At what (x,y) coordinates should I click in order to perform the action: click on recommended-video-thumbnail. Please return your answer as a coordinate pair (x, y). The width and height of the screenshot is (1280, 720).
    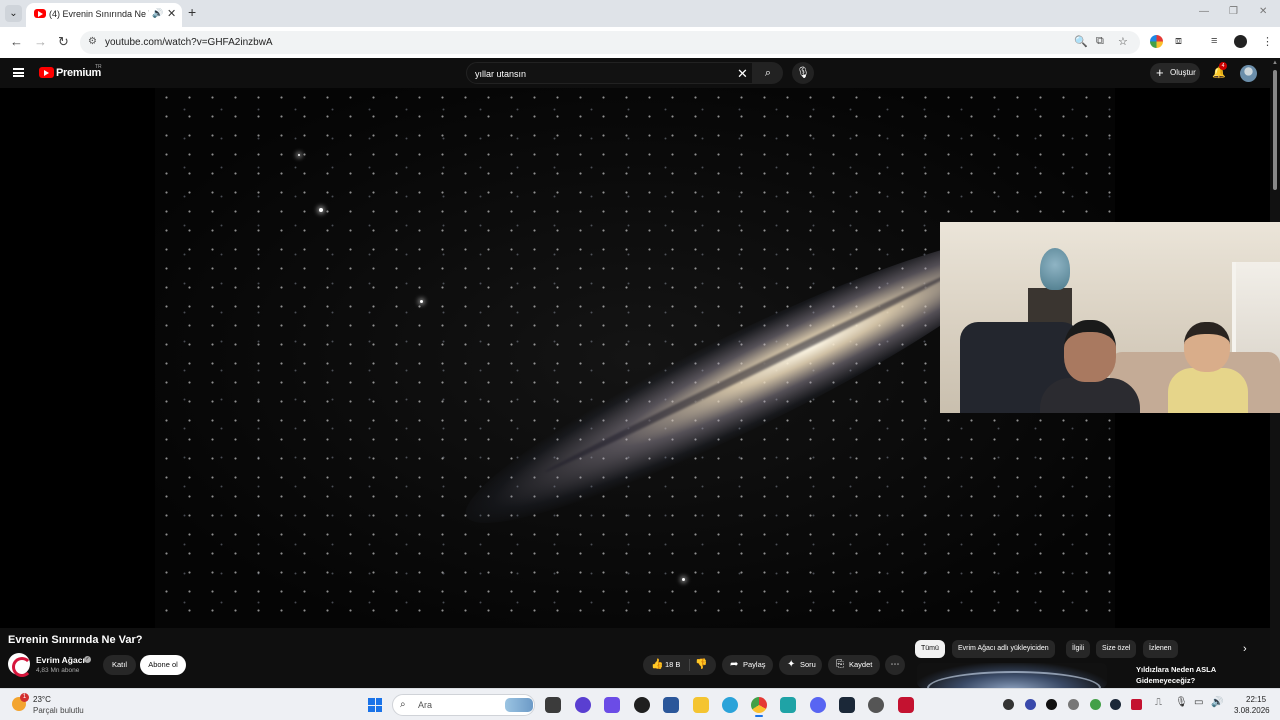
    Looking at the image, I should click on (1012, 675).